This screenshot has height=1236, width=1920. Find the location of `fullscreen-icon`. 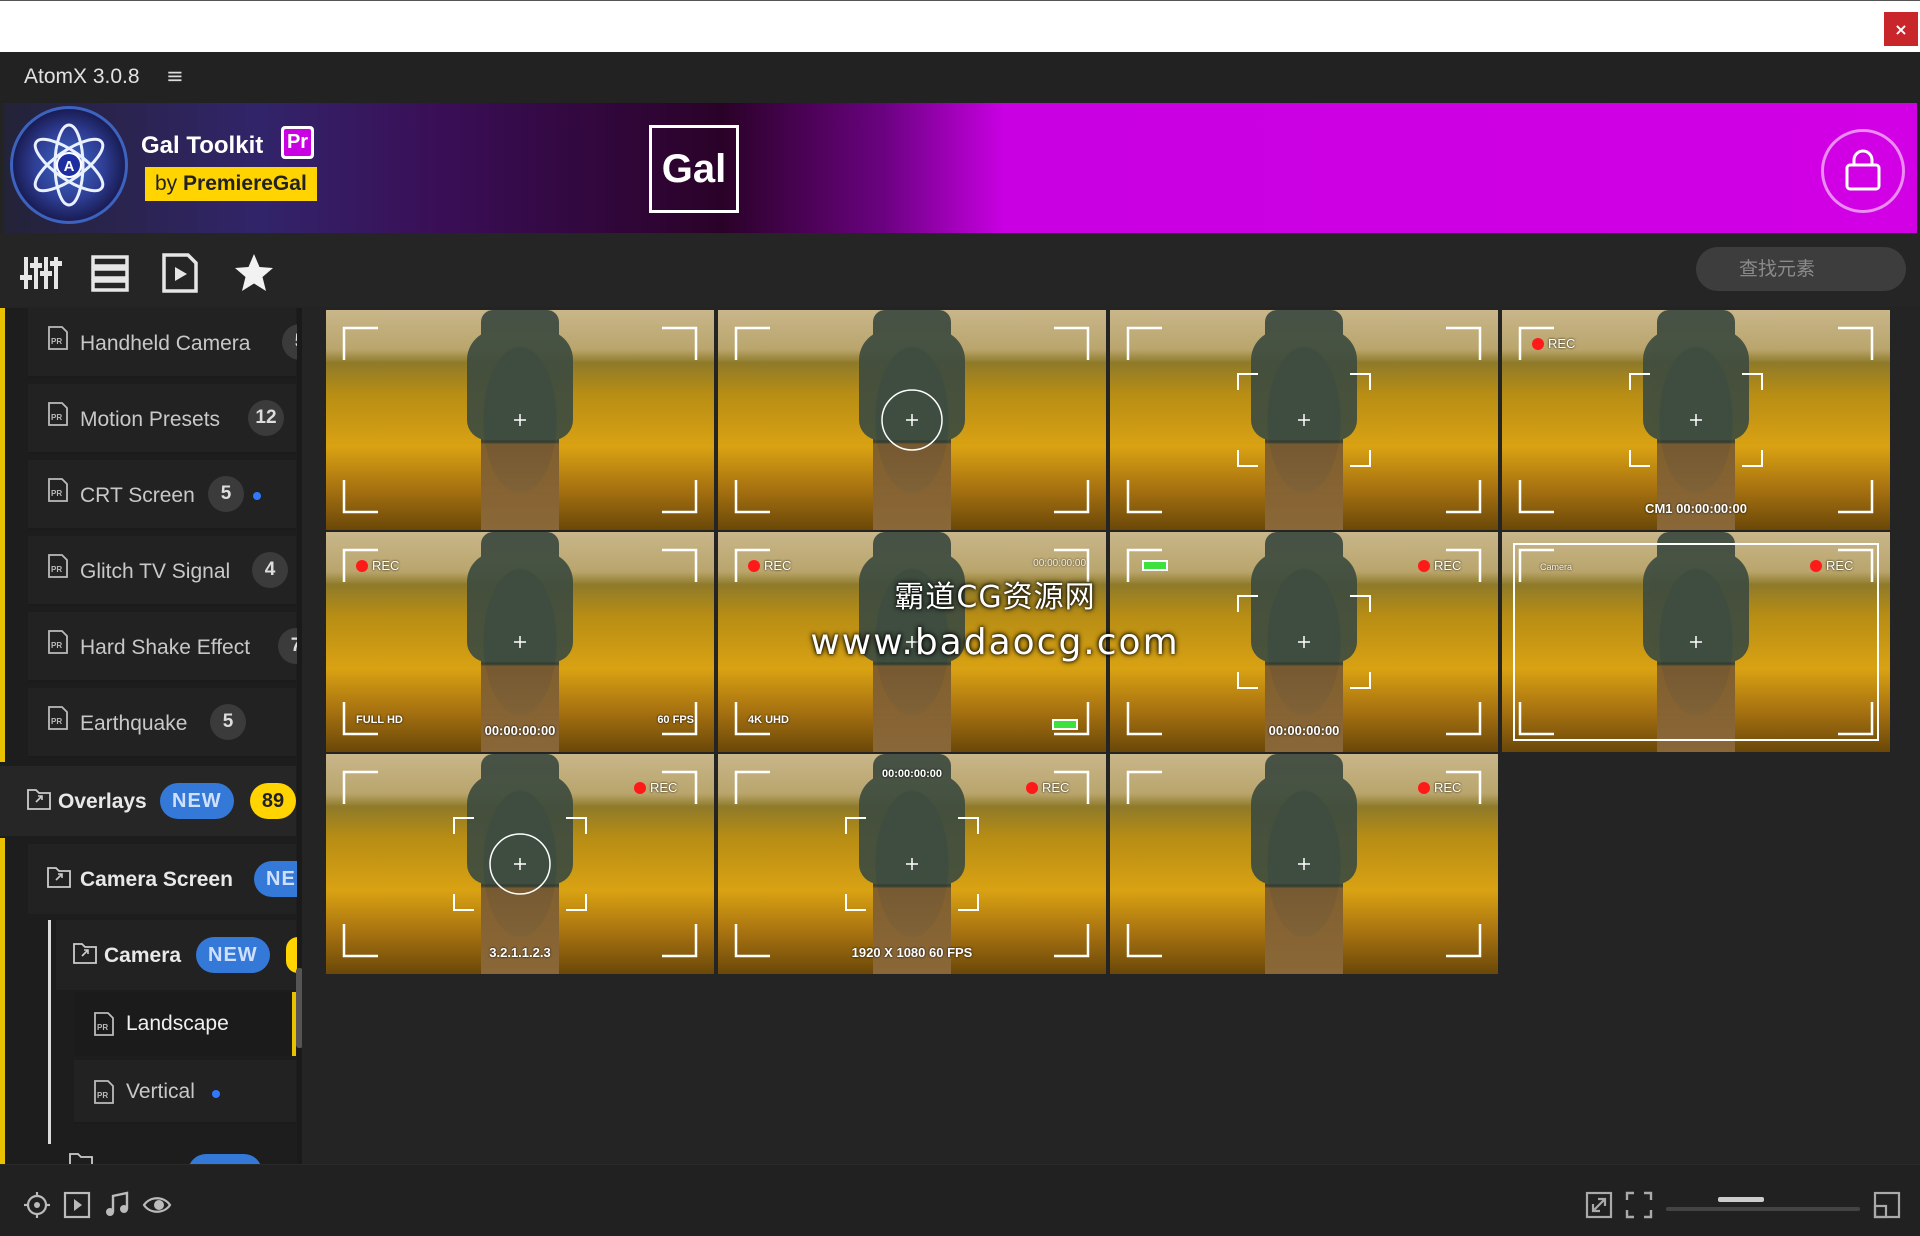

fullscreen-icon is located at coordinates (1639, 1205).